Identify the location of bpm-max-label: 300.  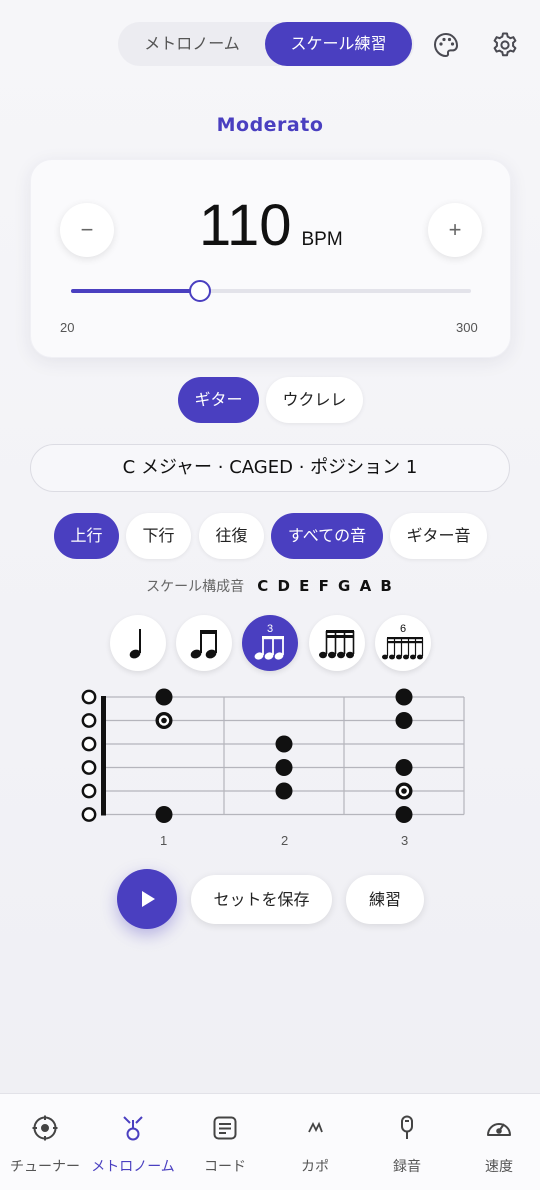
(467, 327).